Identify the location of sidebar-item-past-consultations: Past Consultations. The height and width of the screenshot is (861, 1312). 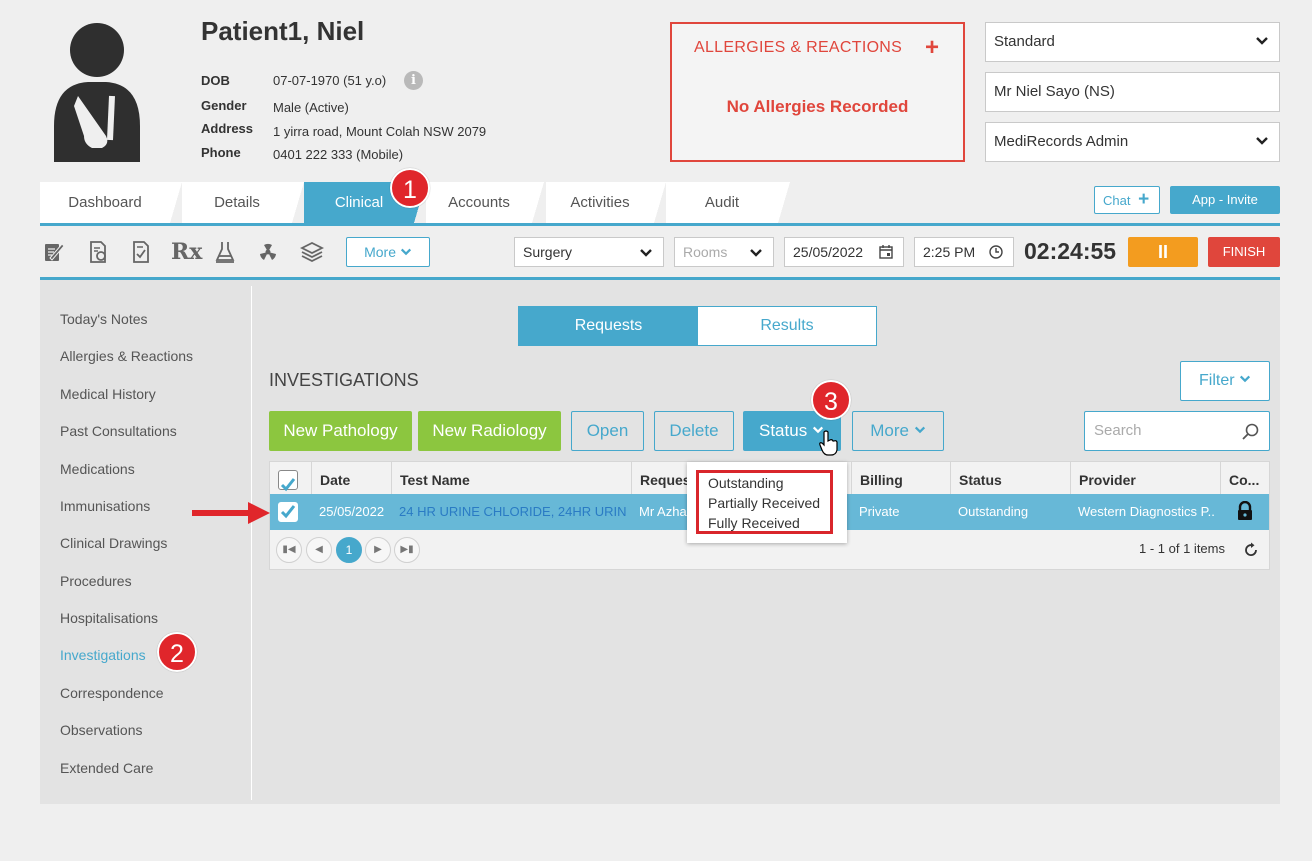
(118, 431).